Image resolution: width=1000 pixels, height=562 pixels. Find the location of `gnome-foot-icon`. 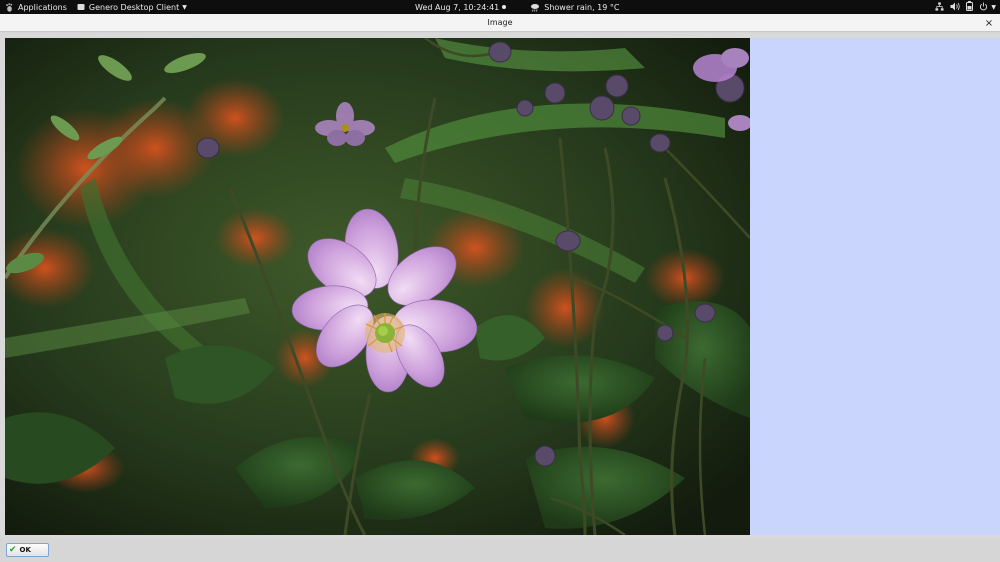

gnome-foot-icon is located at coordinates (9, 7).